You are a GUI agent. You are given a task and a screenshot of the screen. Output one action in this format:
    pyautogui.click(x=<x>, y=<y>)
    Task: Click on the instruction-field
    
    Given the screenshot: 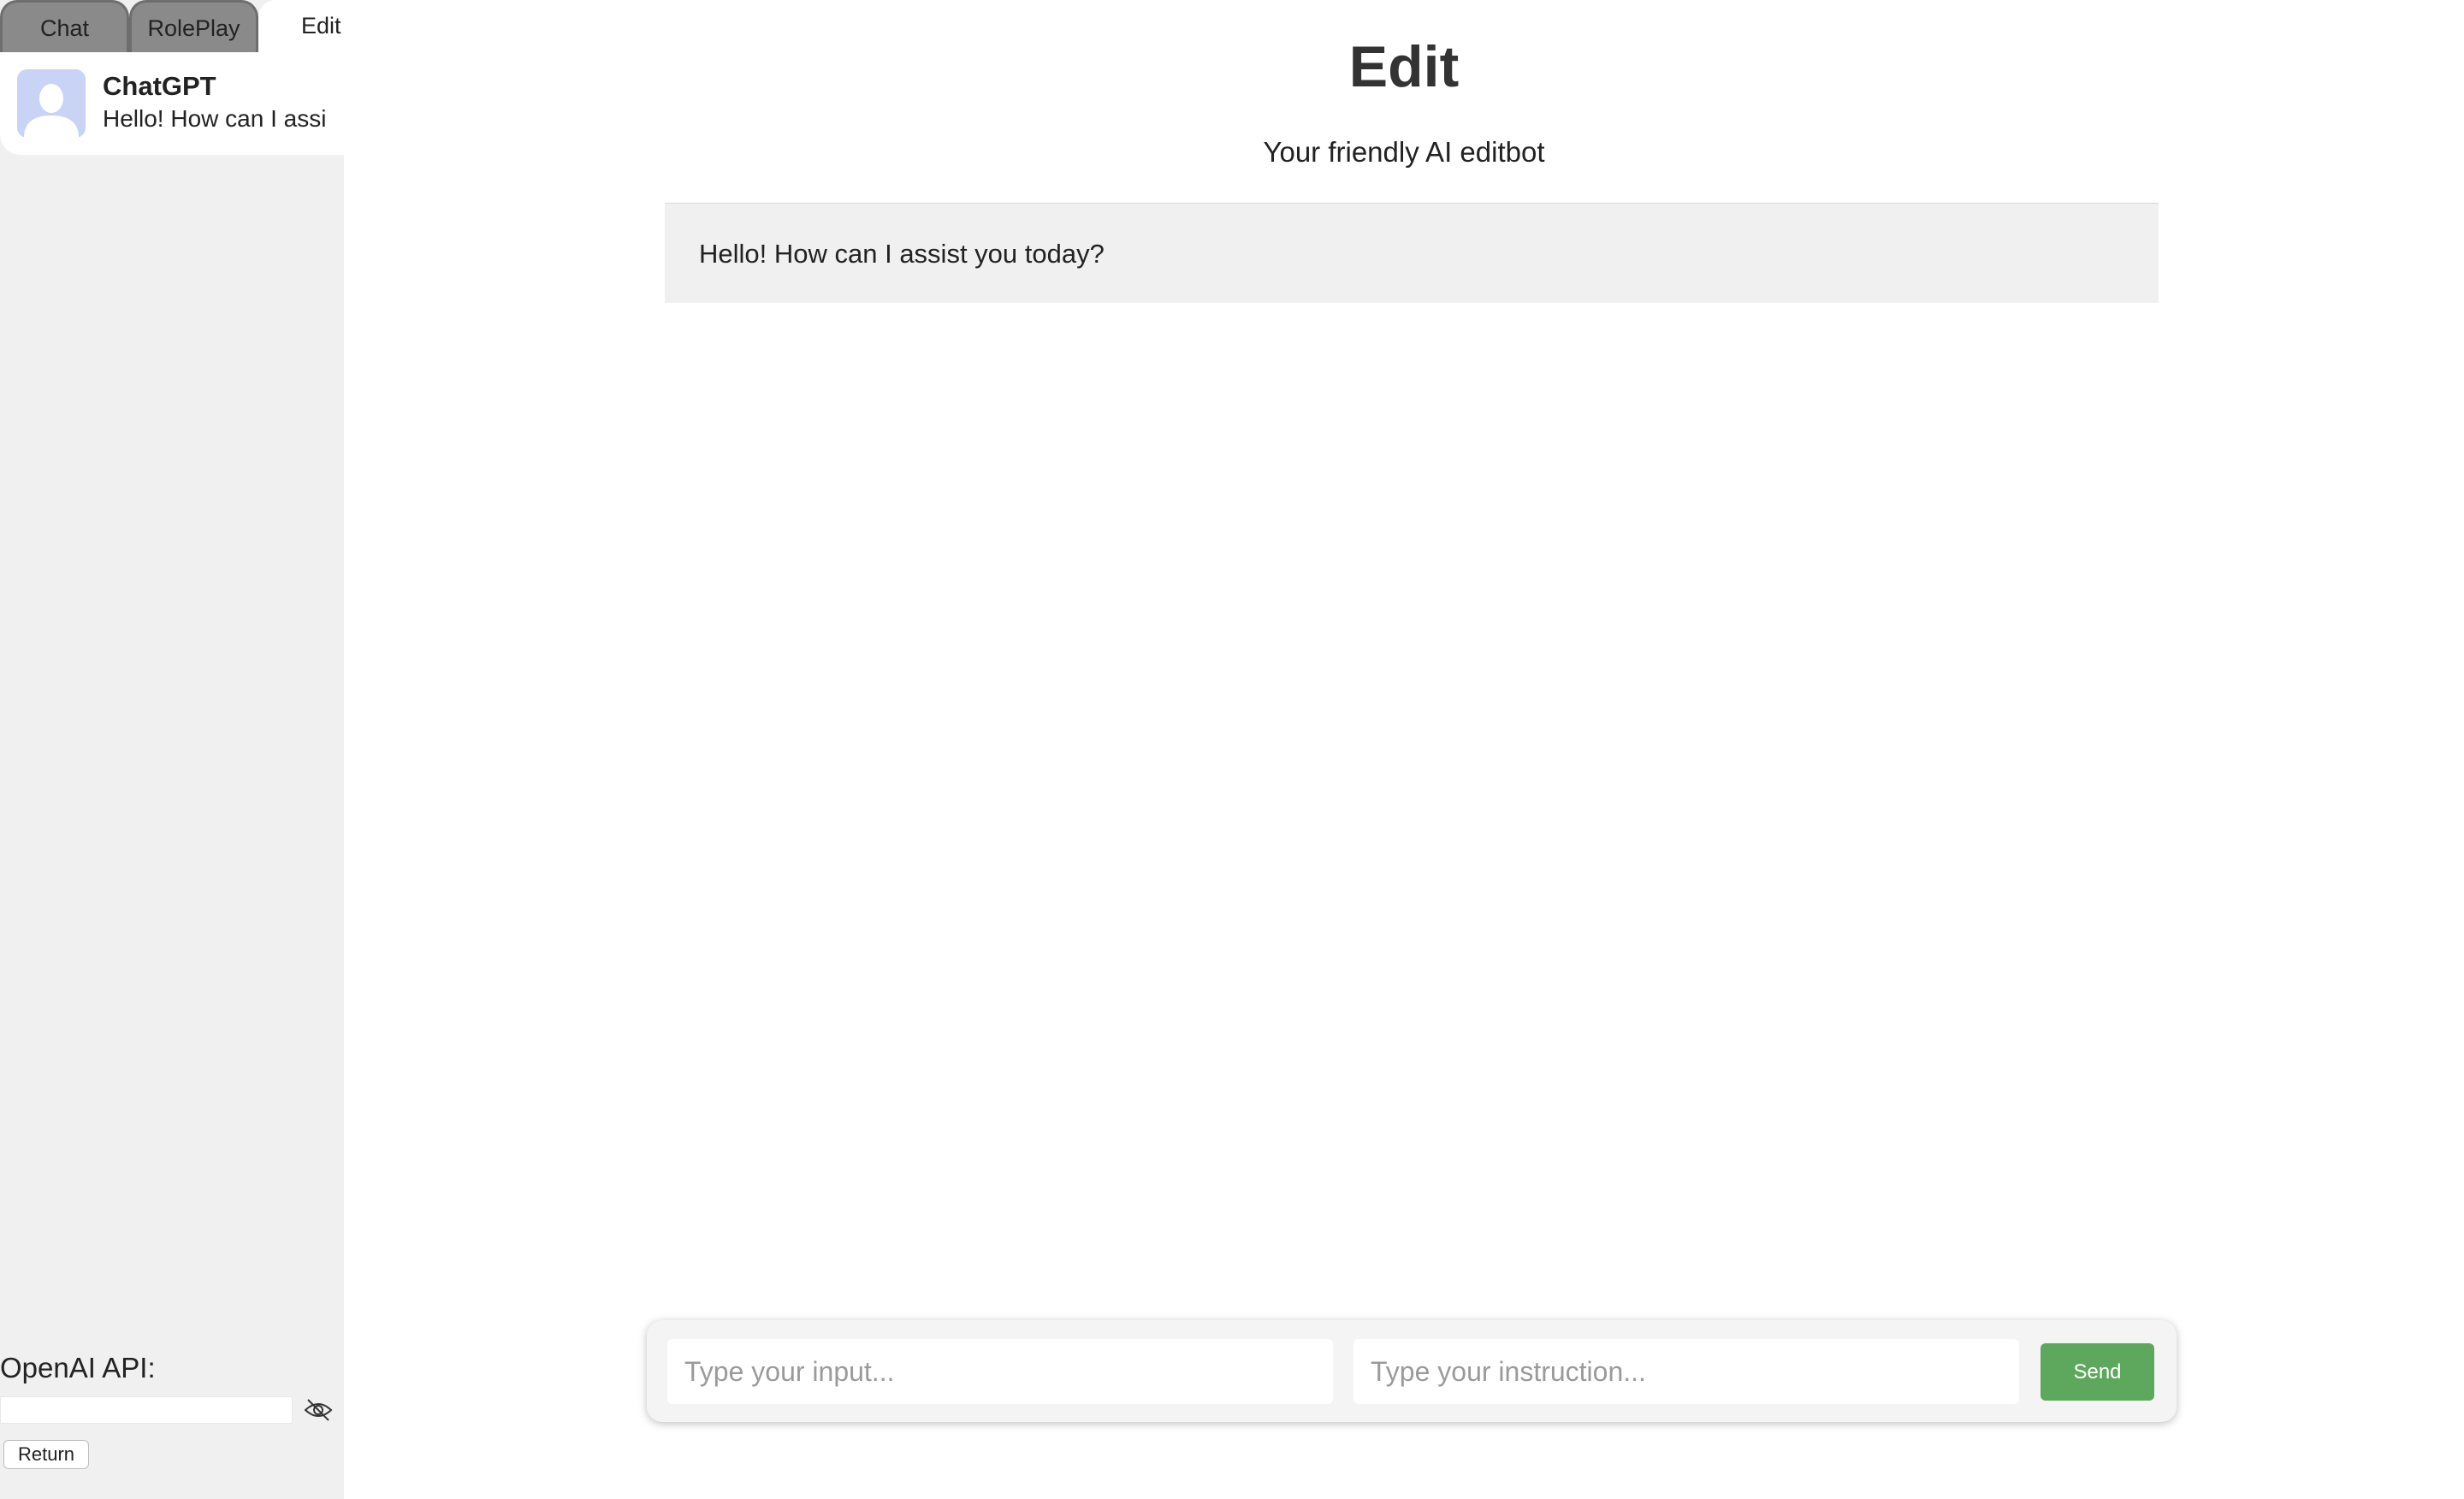 What is the action you would take?
    pyautogui.click(x=1686, y=1371)
    